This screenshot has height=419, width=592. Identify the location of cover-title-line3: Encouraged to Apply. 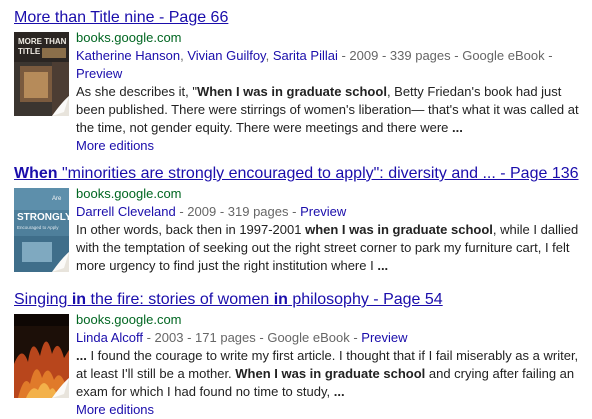
(38, 227).